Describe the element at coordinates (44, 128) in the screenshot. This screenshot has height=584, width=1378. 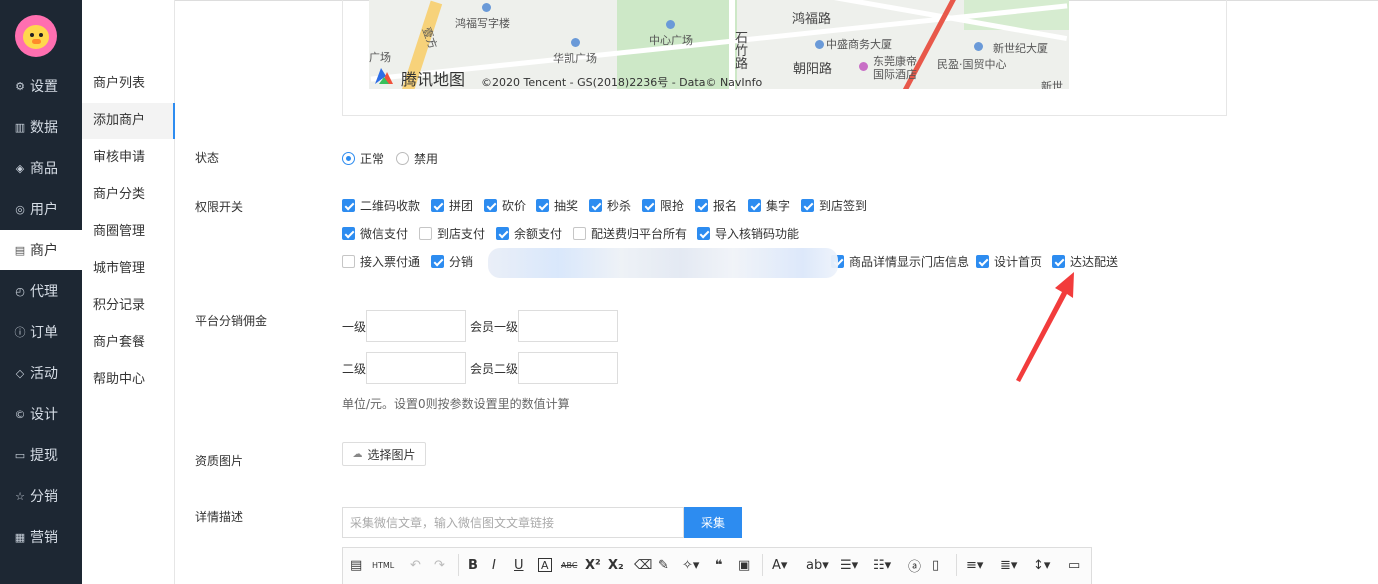
I see `sidebar-item-label: 数据` at that location.